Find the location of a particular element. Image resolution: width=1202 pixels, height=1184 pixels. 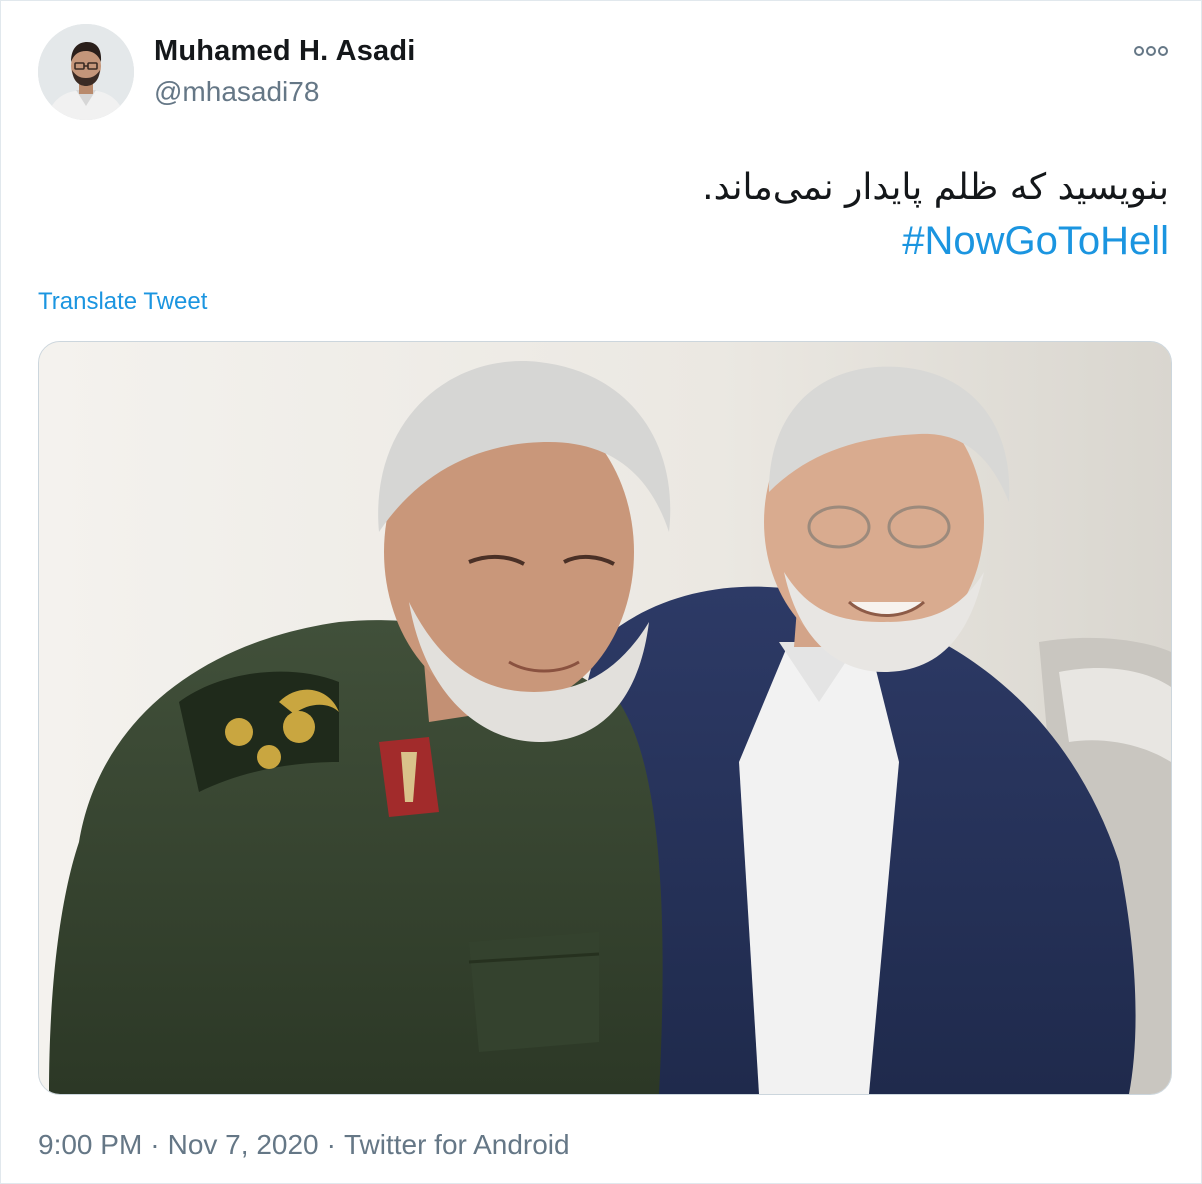

avatar is located at coordinates (86, 72).